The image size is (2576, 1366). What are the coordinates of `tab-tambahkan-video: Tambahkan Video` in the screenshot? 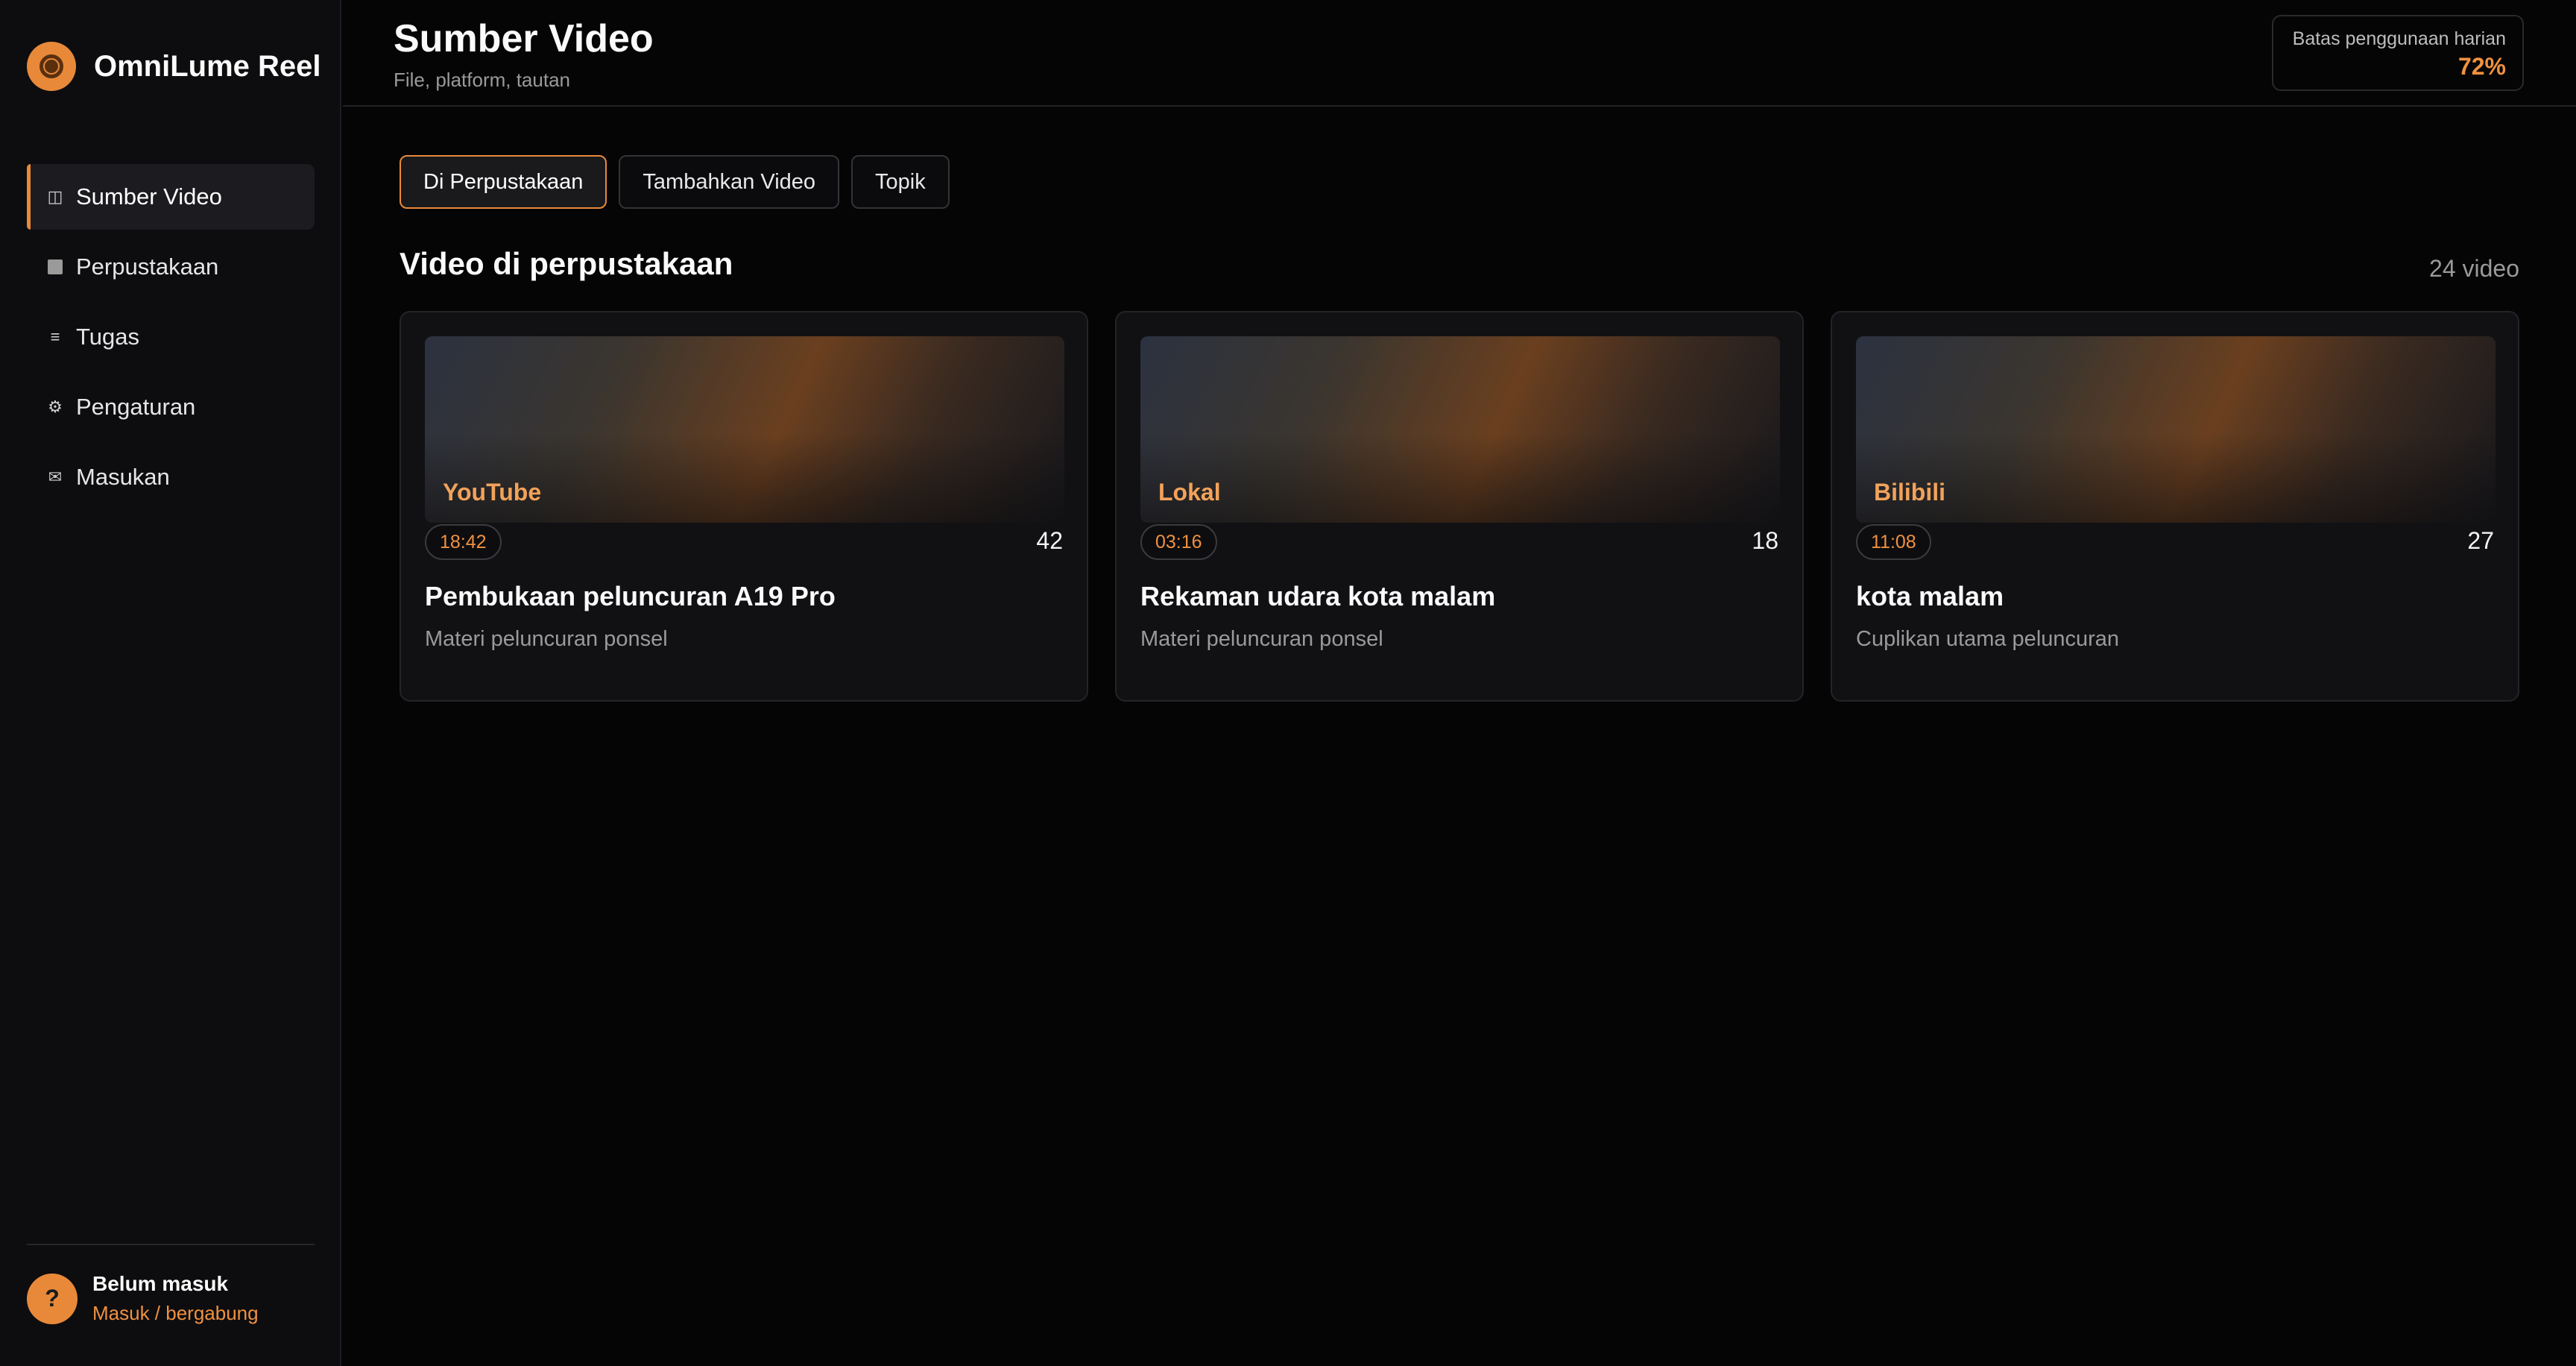 It's located at (730, 182).